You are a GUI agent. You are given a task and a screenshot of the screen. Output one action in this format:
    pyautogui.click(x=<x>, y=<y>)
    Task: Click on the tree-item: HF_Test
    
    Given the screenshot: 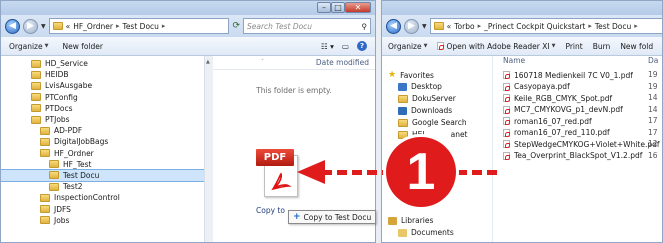 What is the action you would take?
    pyautogui.click(x=102, y=164)
    